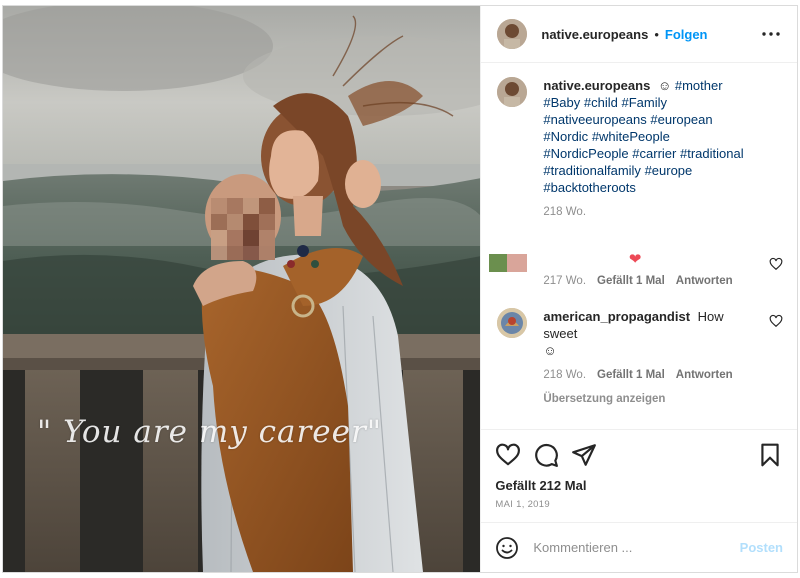 This screenshot has width=800, height=578. I want to click on commenter-username: american_propagandist, so click(616, 316).